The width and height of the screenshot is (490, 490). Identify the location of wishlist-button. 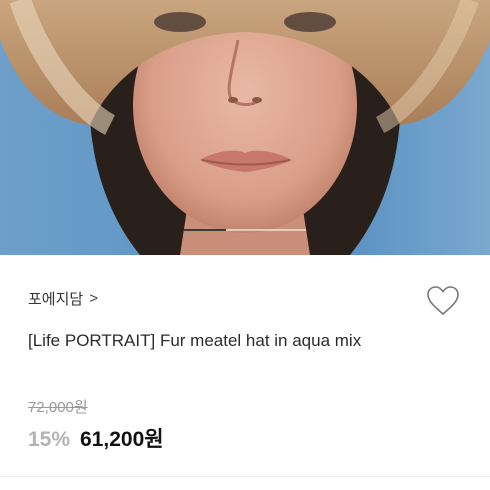
(443, 301).